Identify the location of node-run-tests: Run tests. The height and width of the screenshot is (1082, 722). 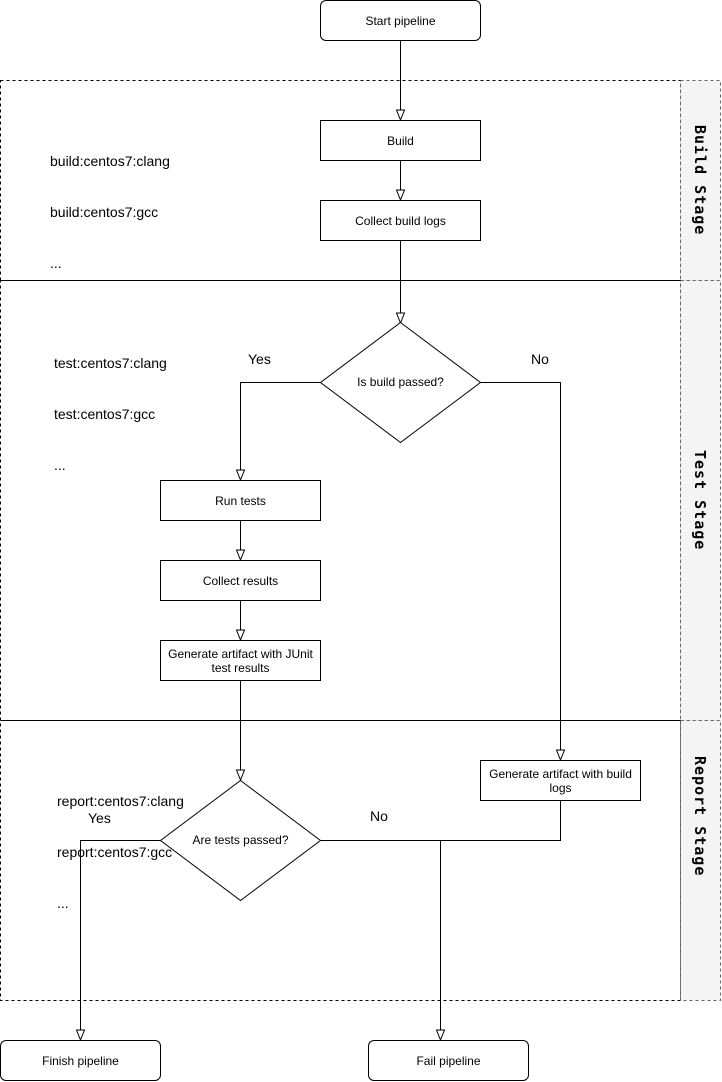
(240, 500).